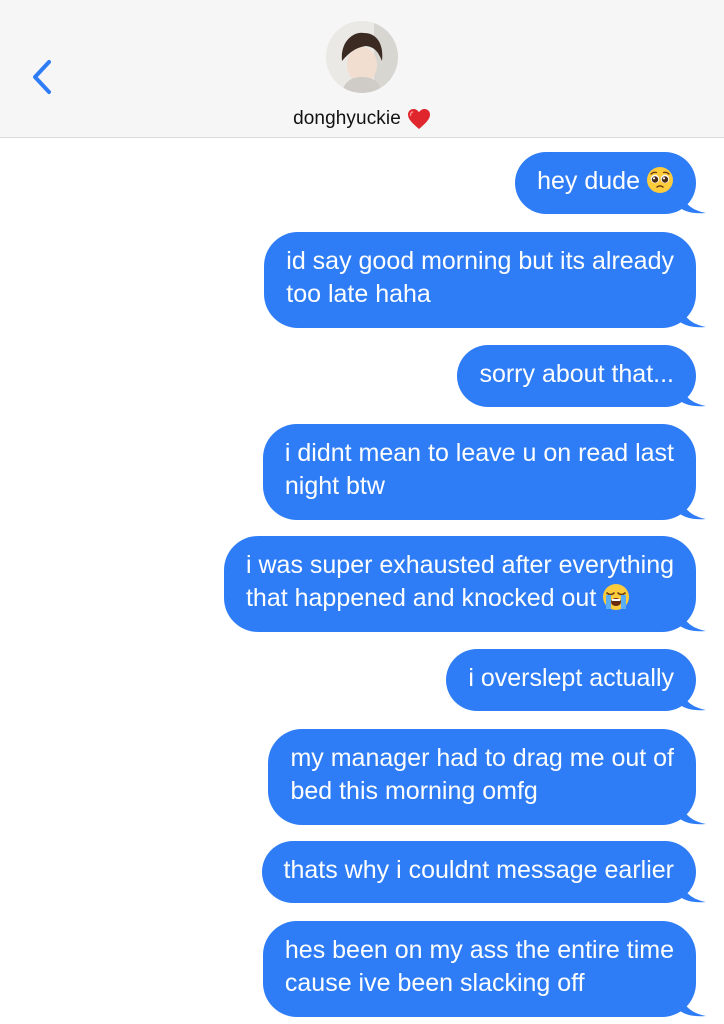 This screenshot has width=724, height=1024. I want to click on message-text: bed this morning omfg, so click(414, 791).